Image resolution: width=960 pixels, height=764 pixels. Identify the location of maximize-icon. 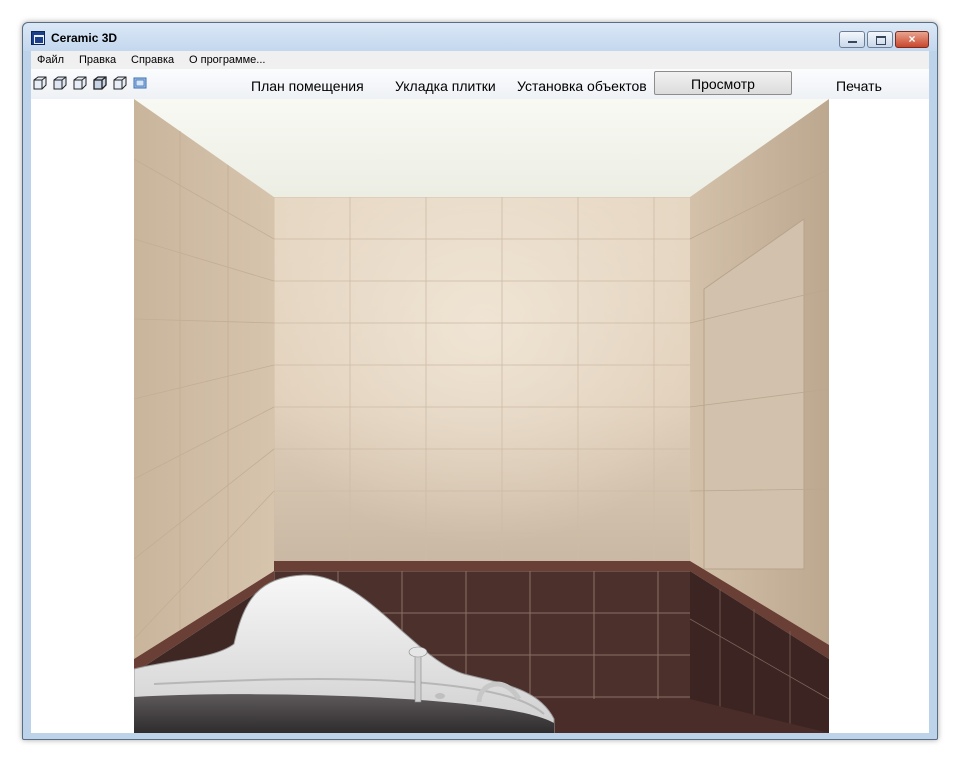
(881, 40).